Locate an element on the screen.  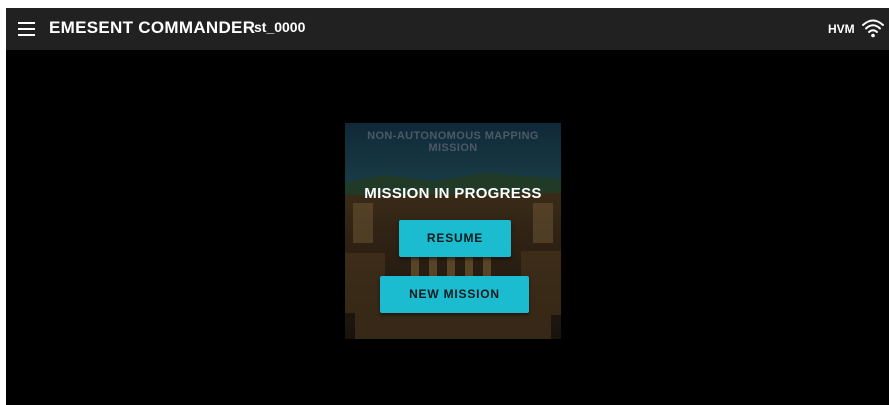
new-mission-button: NEW MISSION is located at coordinates (454, 294).